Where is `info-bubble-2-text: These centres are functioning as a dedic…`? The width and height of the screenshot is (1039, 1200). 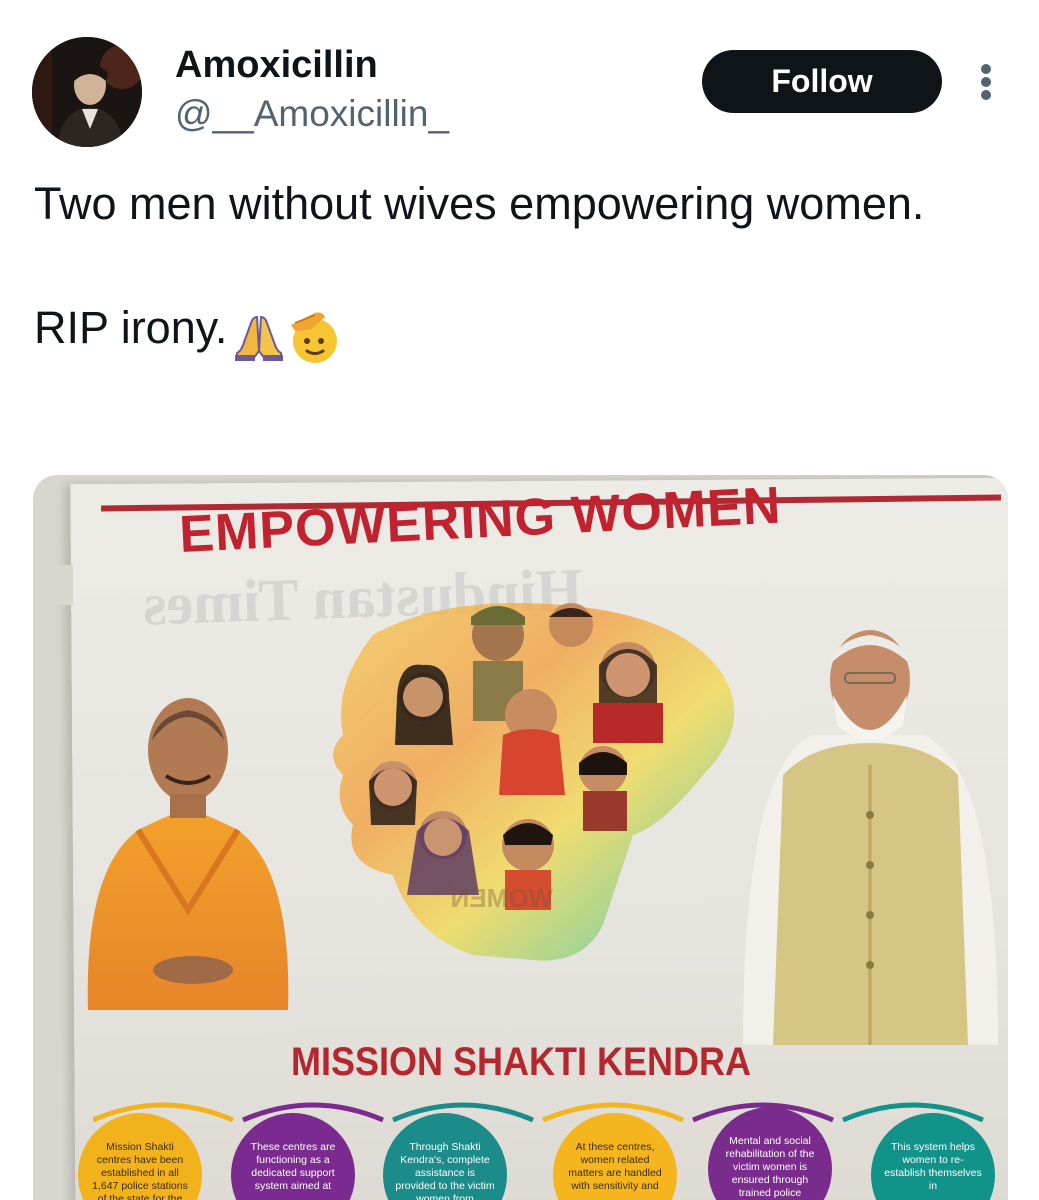
info-bubble-2-text: These centres are functioning as a dedic… is located at coordinates (293, 1166).